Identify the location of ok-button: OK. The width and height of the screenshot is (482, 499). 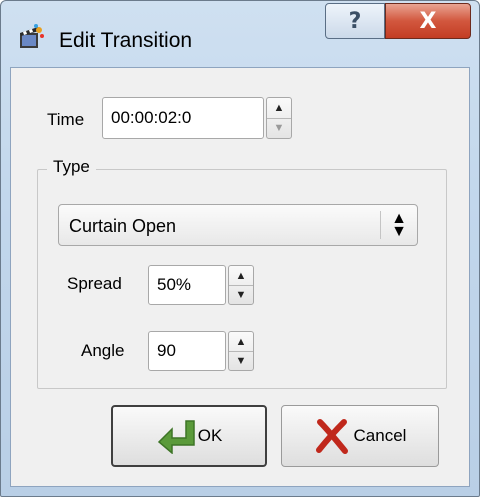
(189, 436).